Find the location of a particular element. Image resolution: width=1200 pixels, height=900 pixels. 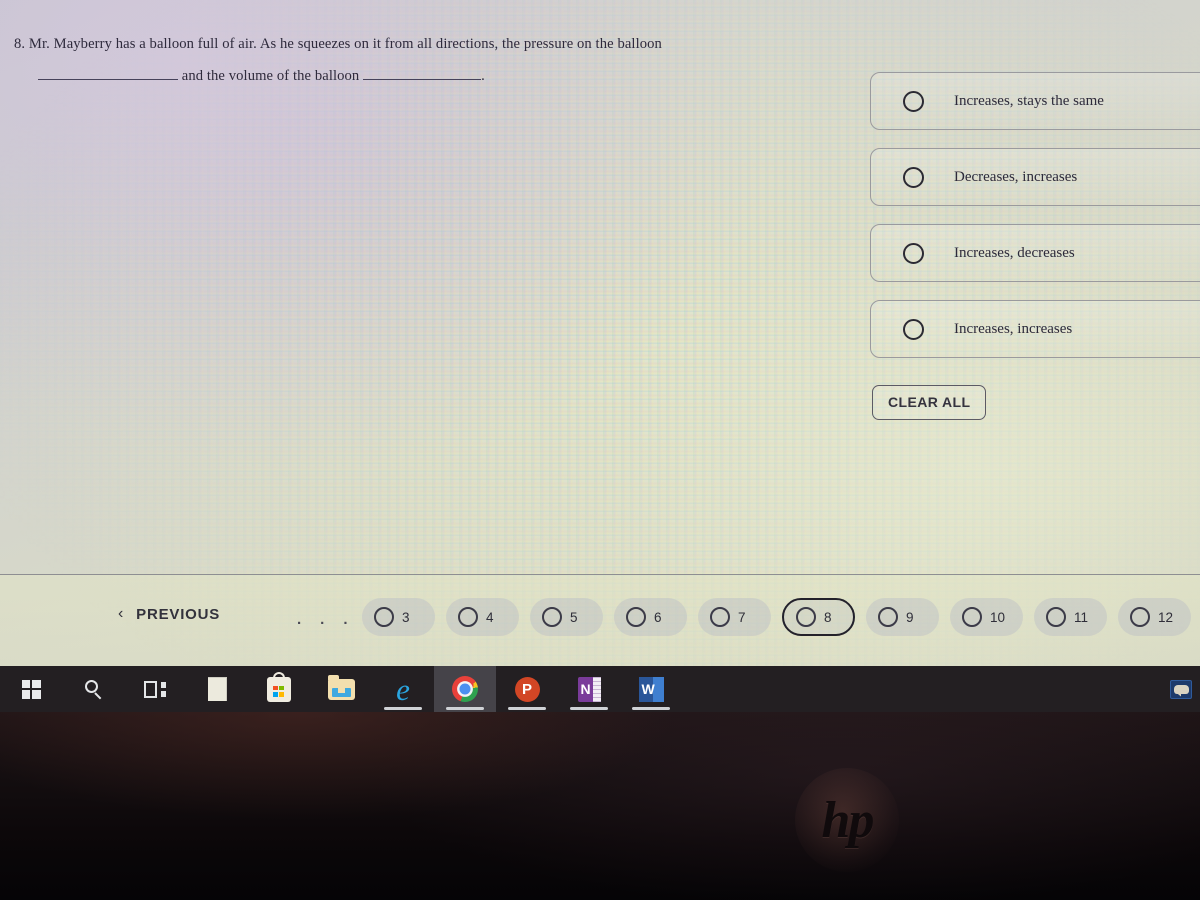

page-number: 5 is located at coordinates (574, 617).